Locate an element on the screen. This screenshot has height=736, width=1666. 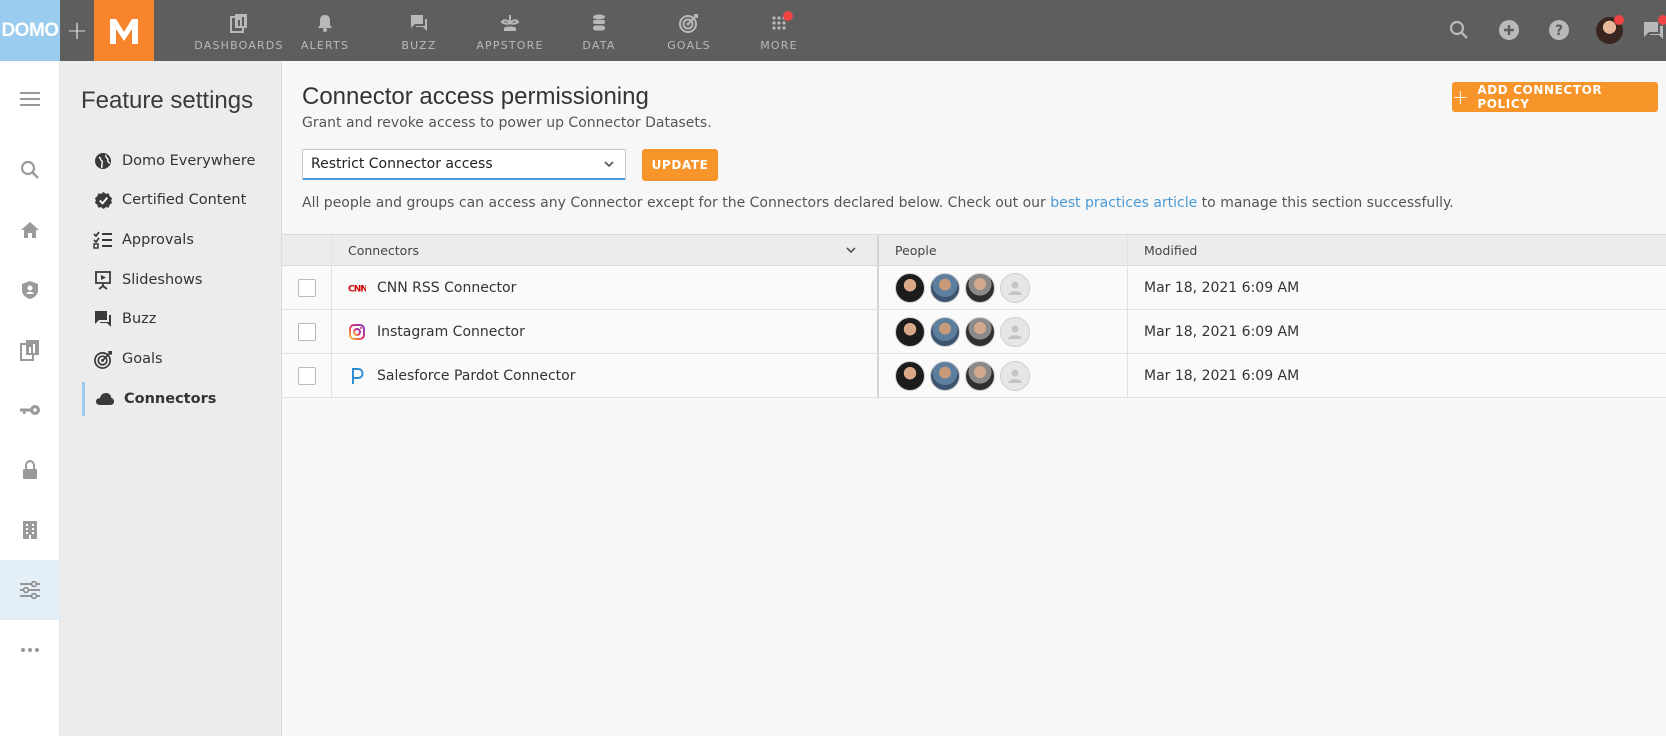
settings-item-goals: Goals is located at coordinates (177, 359).